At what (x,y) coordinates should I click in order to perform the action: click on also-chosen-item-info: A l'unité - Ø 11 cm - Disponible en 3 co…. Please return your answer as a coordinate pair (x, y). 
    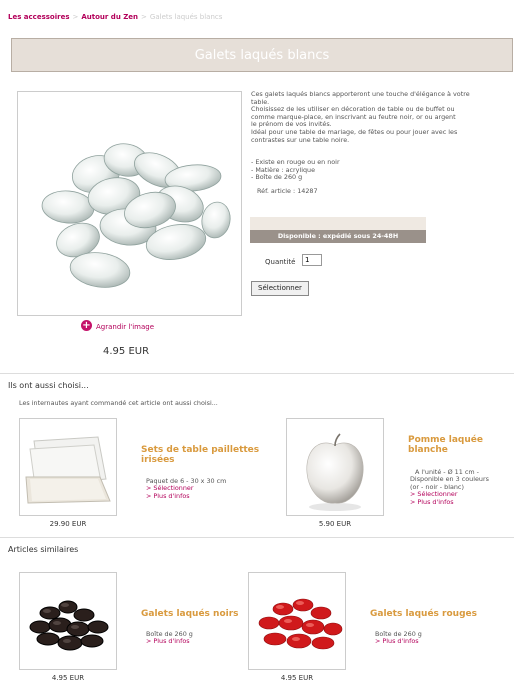
    Looking at the image, I should click on (449, 487).